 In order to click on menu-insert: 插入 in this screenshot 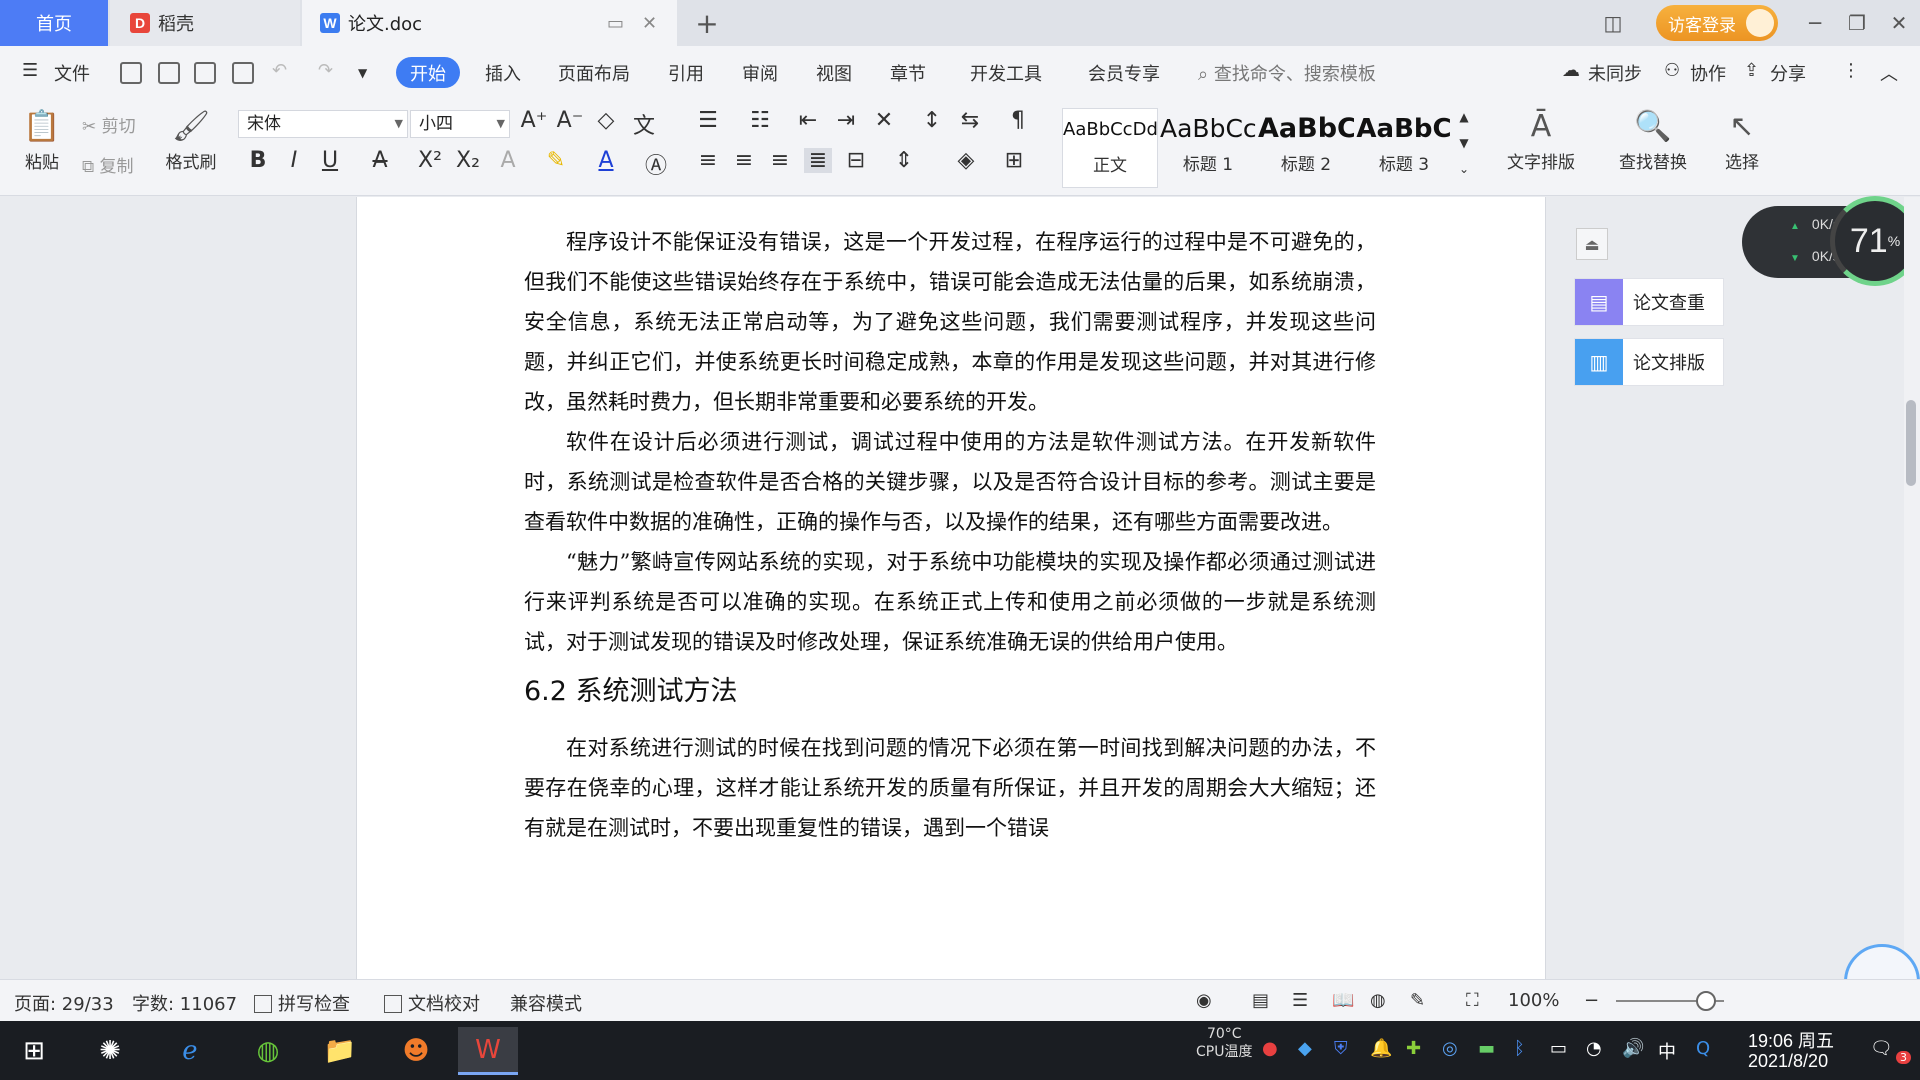, I will do `click(503, 73)`.